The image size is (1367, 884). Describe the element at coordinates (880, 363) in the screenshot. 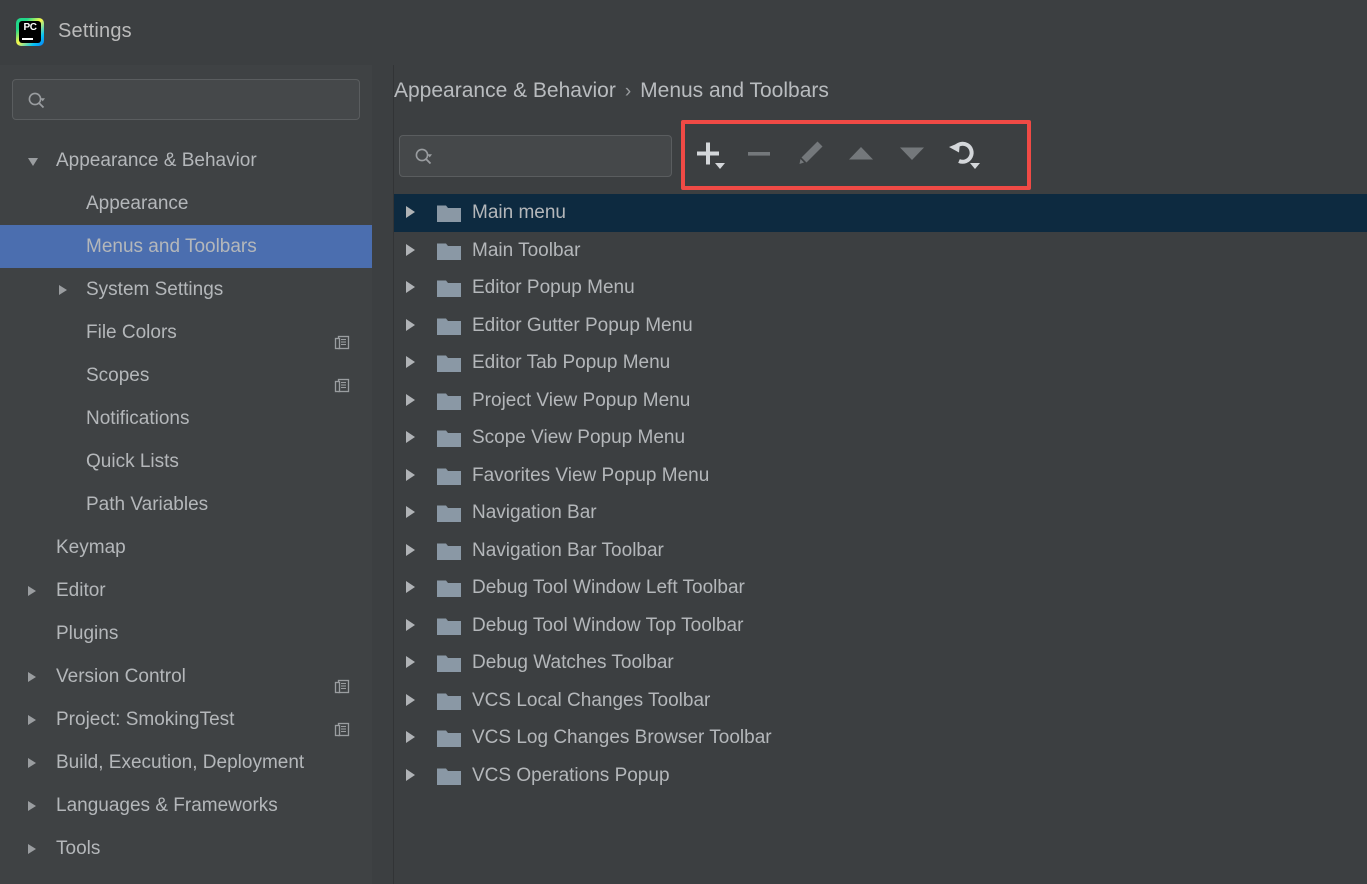

I see `table-row: Editor Tab Popup Menu` at that location.